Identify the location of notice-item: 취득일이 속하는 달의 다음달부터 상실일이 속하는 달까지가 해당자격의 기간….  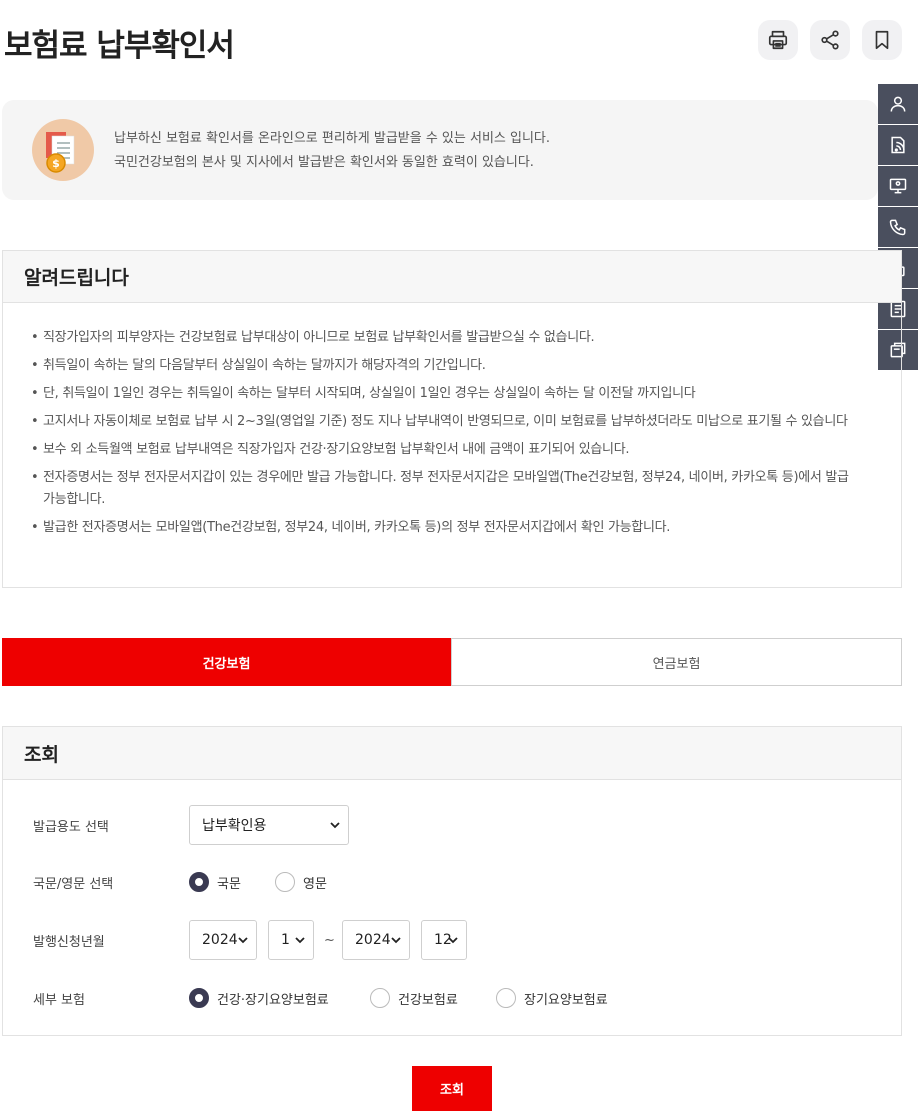
(446, 366).